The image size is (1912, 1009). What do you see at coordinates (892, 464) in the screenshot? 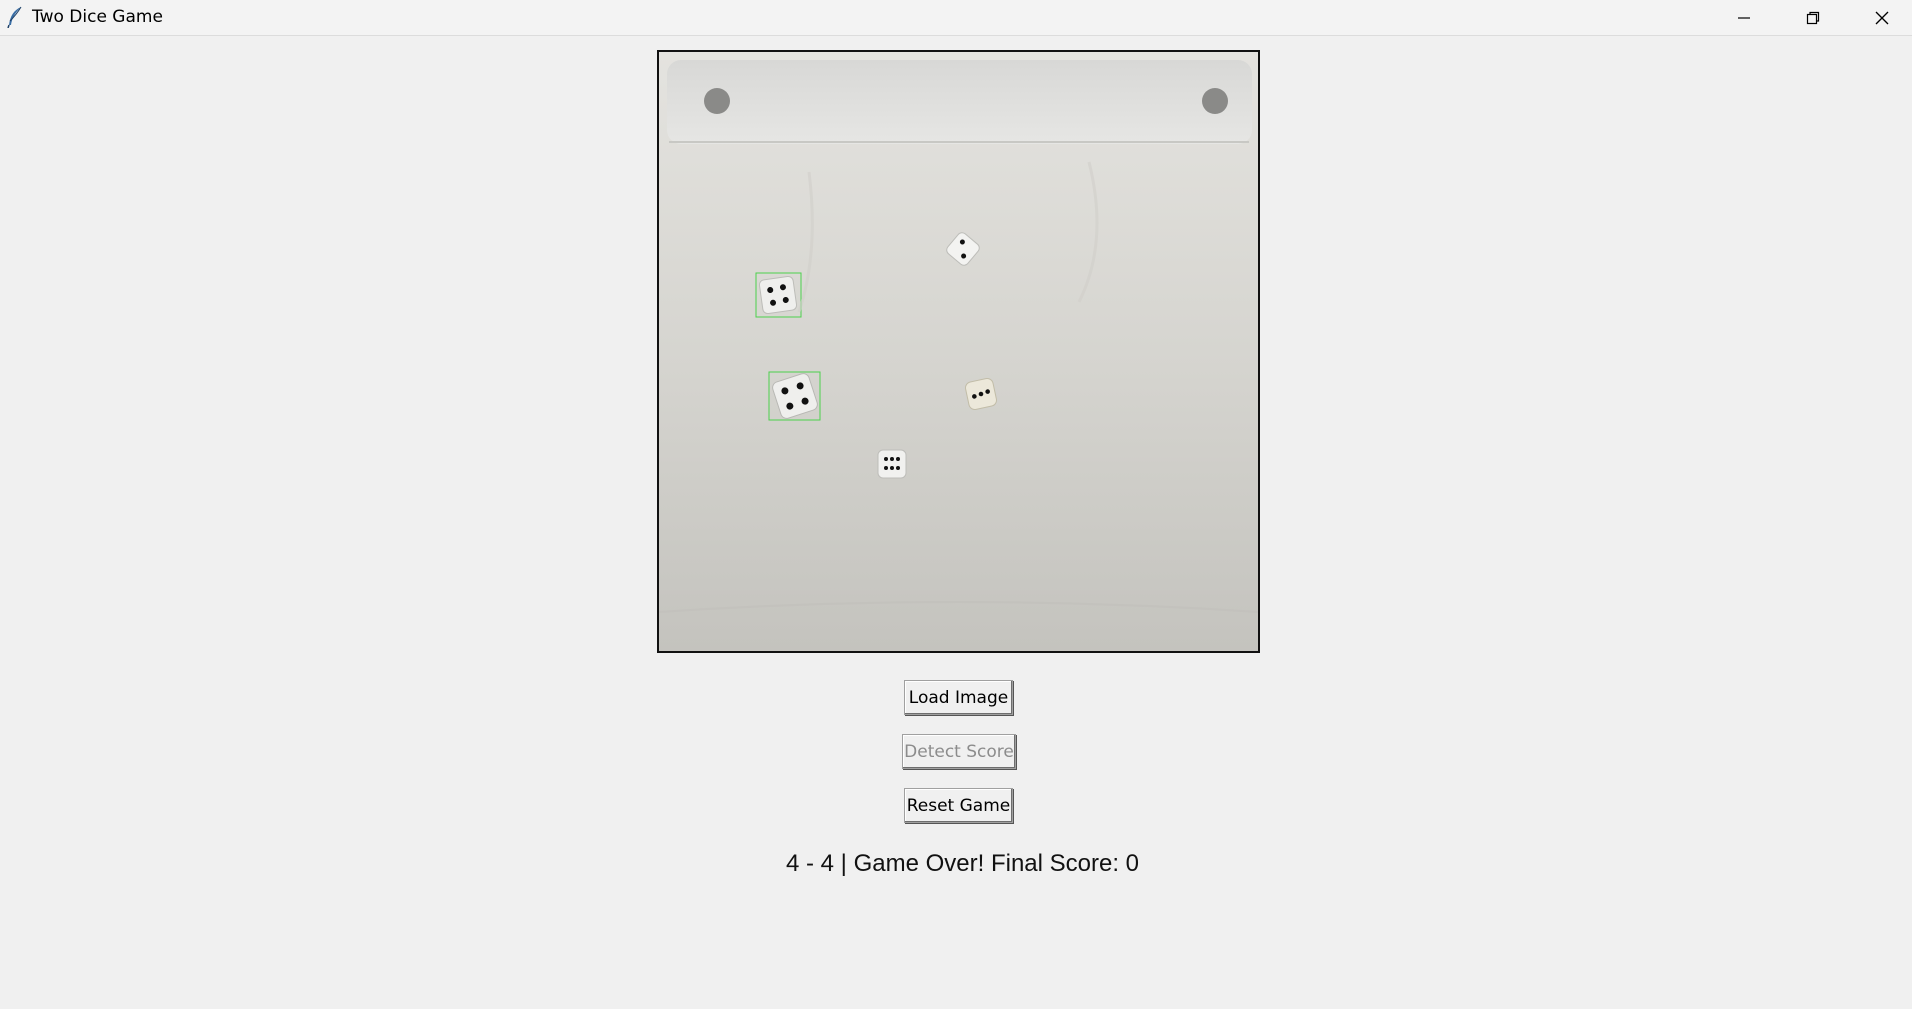
I see `die-six` at bounding box center [892, 464].